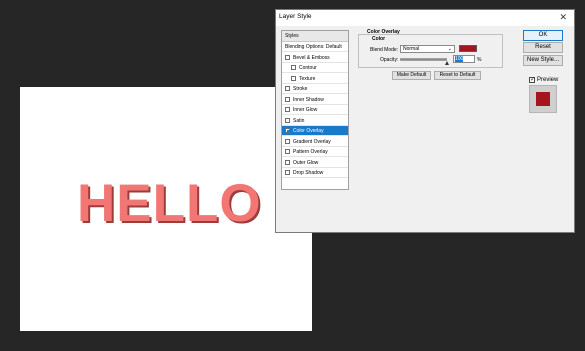  I want to click on style-item-gradient-overlay: Gradient Overlay, so click(315, 142).